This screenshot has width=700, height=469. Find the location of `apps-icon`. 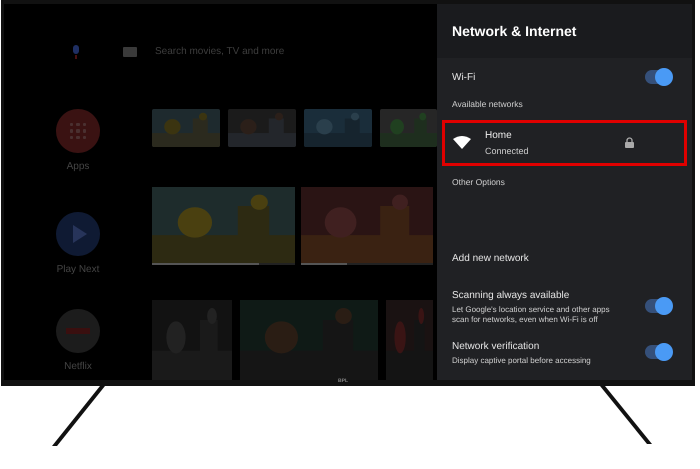

apps-icon is located at coordinates (78, 131).